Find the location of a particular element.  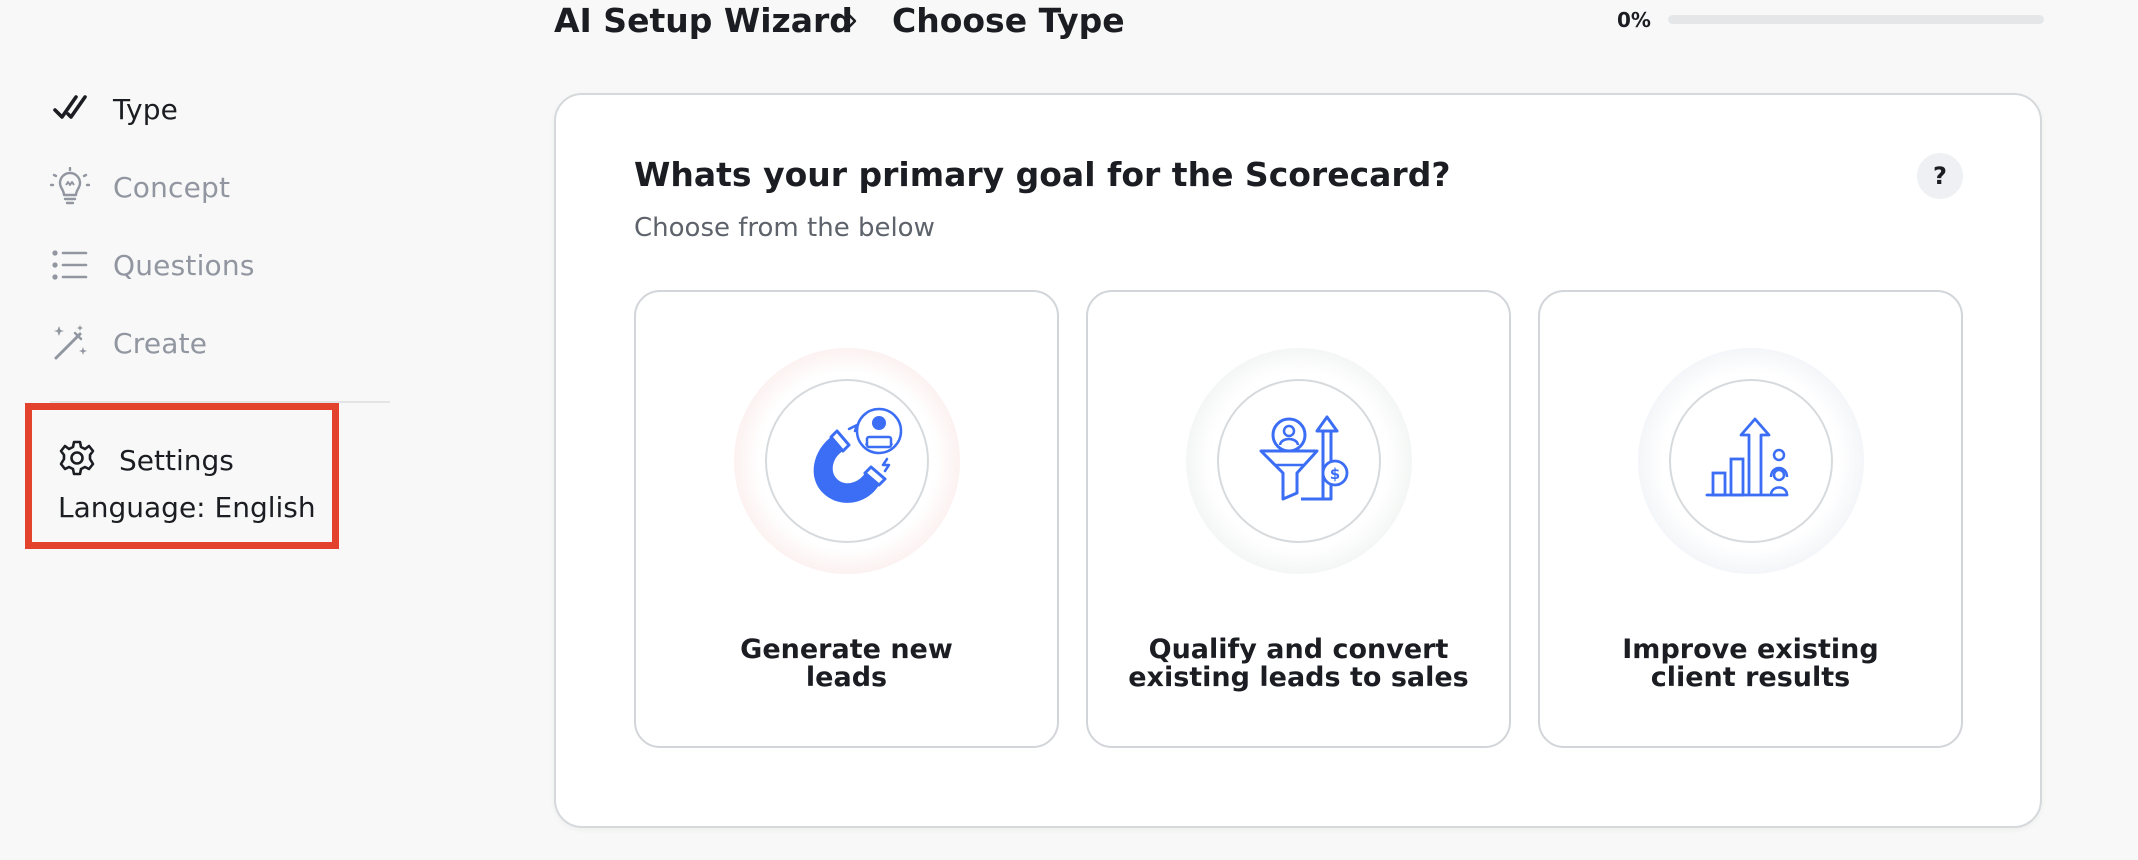

list-icon is located at coordinates (70, 265).